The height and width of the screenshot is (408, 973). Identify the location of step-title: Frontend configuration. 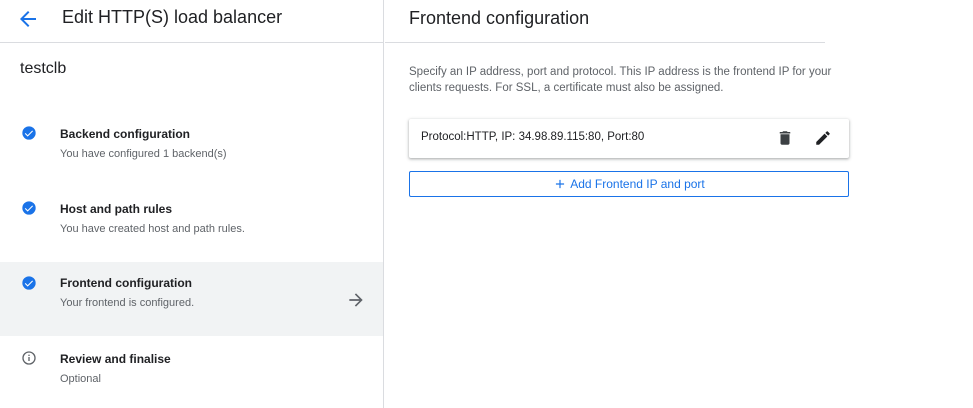
(126, 283).